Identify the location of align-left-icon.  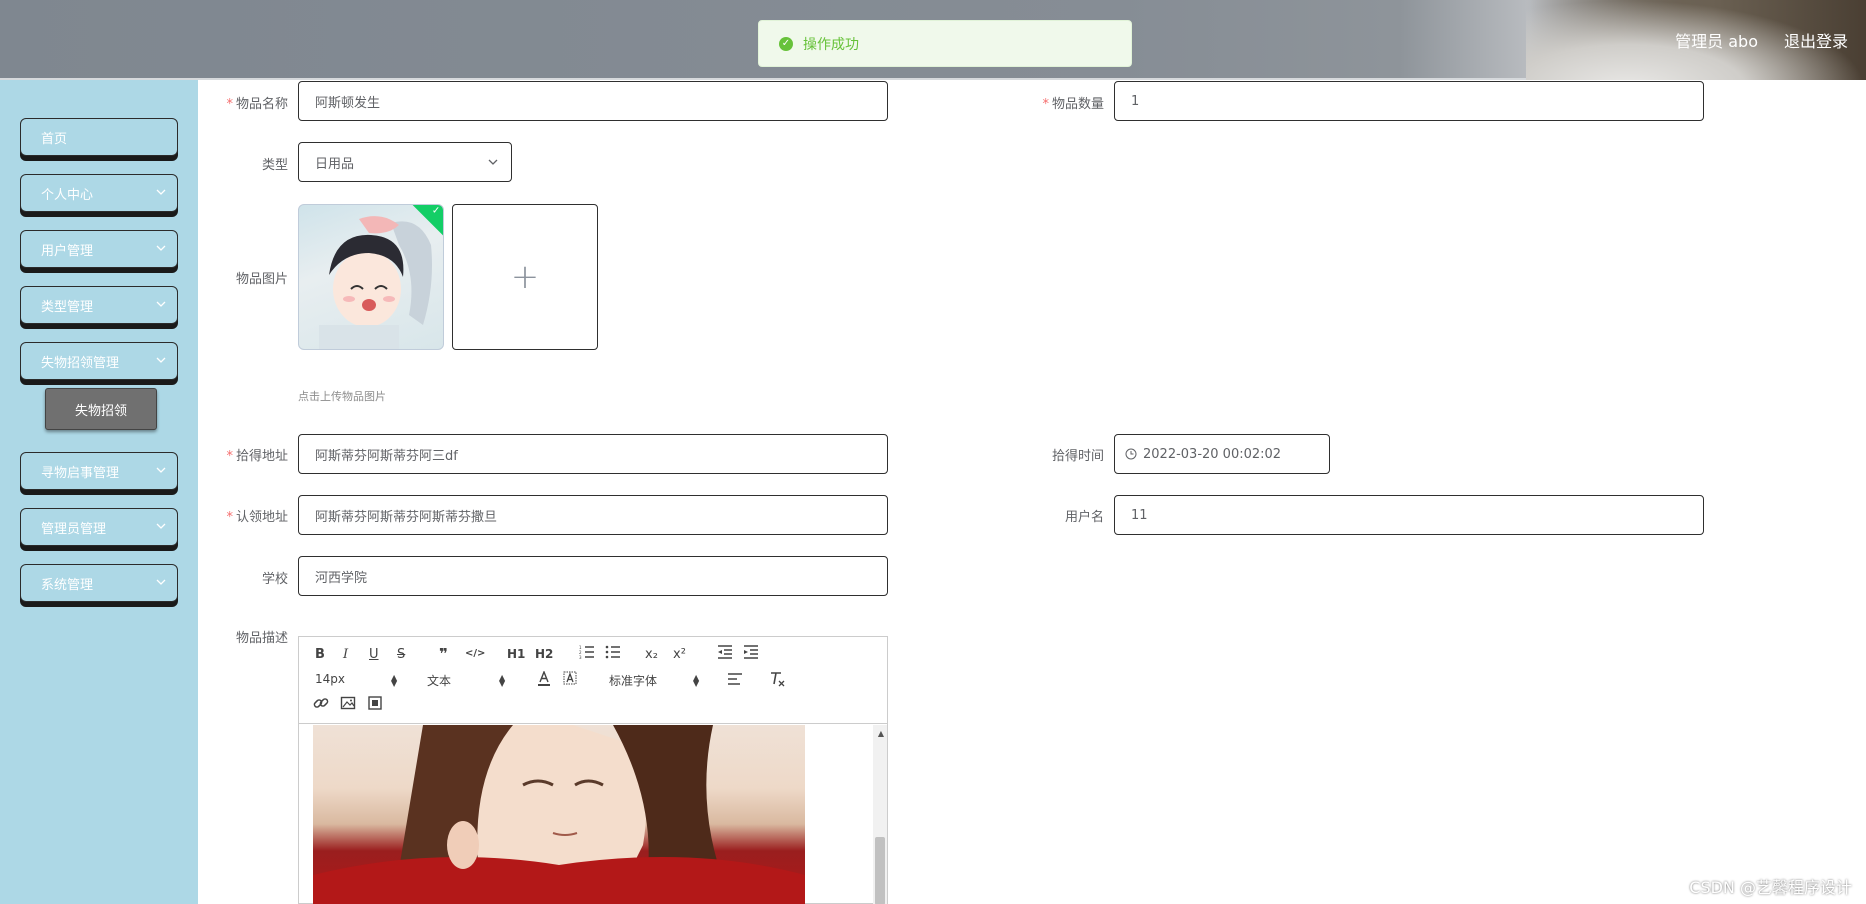
(735, 681).